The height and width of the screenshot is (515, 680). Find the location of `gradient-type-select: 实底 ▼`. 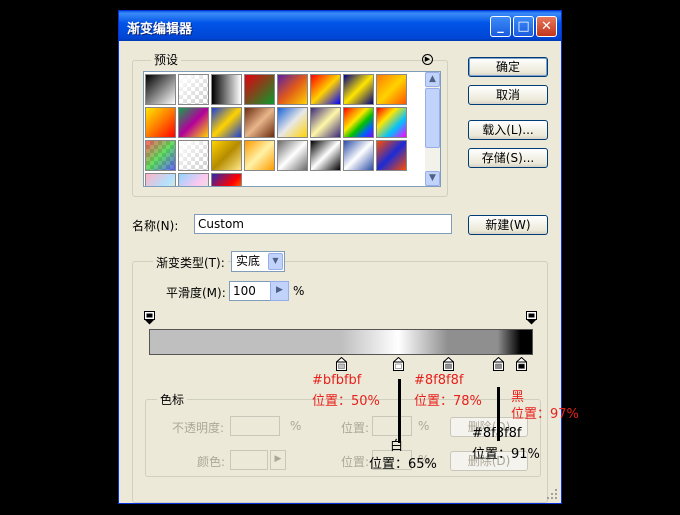

gradient-type-select: 实底 ▼ is located at coordinates (258, 261).